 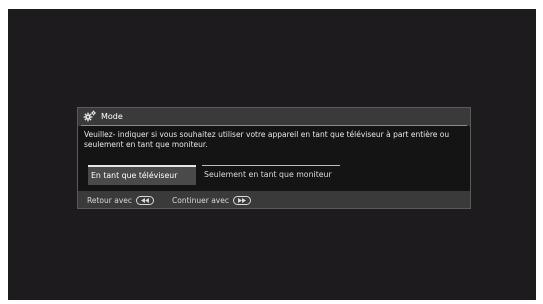 I want to click on option-television-label: En tant que téléviseur, so click(x=134, y=175).